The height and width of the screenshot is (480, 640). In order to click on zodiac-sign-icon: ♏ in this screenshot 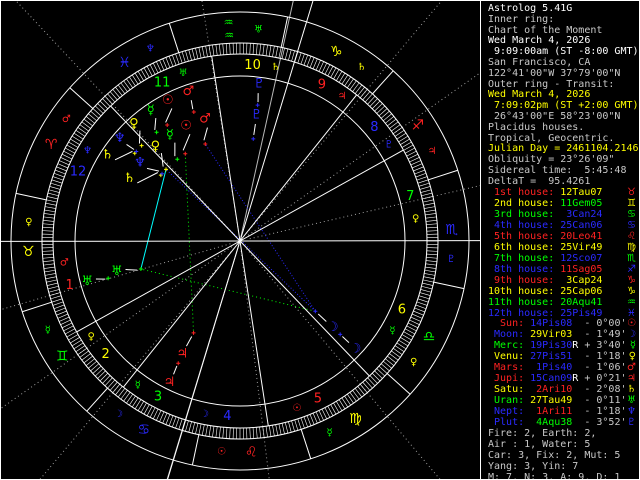, I will do `click(631, 258)`.